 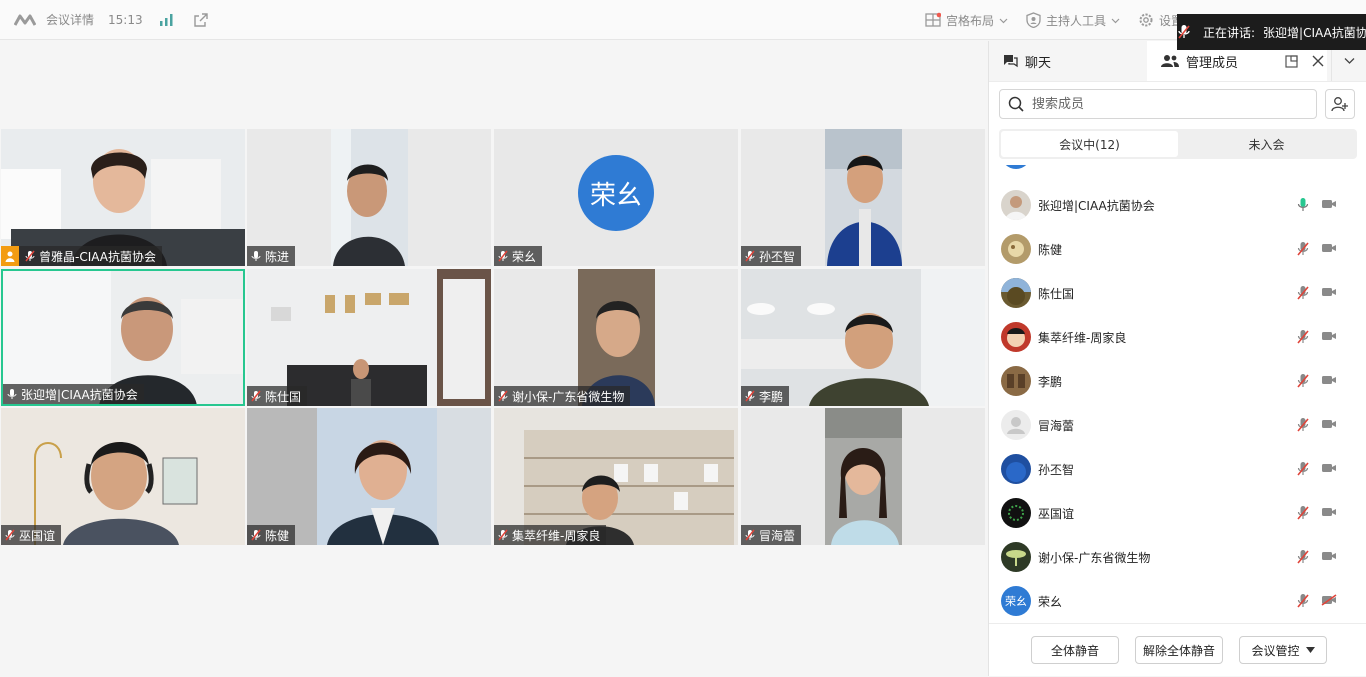 I want to click on camera-off-icon, so click(x=1329, y=600).